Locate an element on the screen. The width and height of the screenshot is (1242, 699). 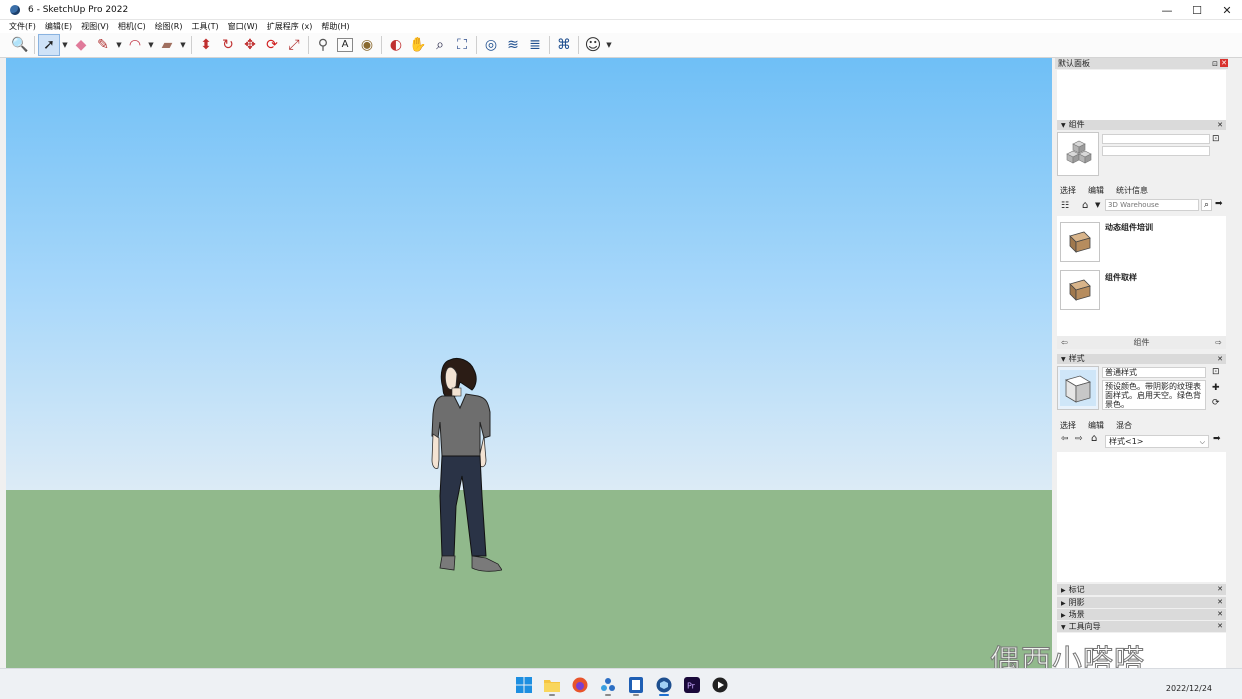
pencil-icon: ✎ is located at coordinates (103, 45).